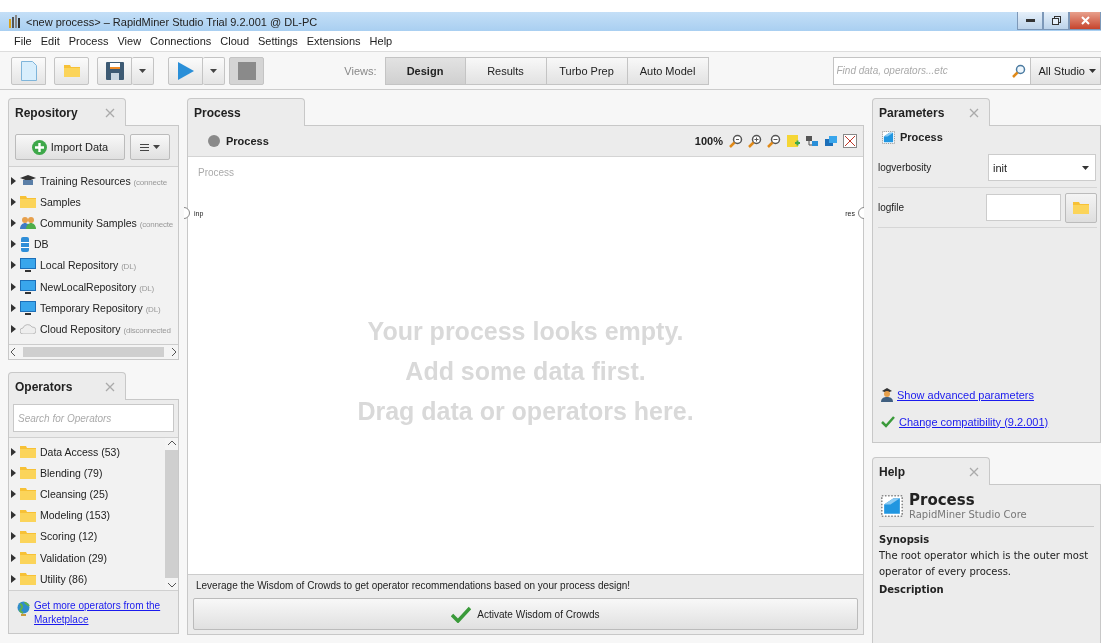  I want to click on document-icon, so click(28, 70).